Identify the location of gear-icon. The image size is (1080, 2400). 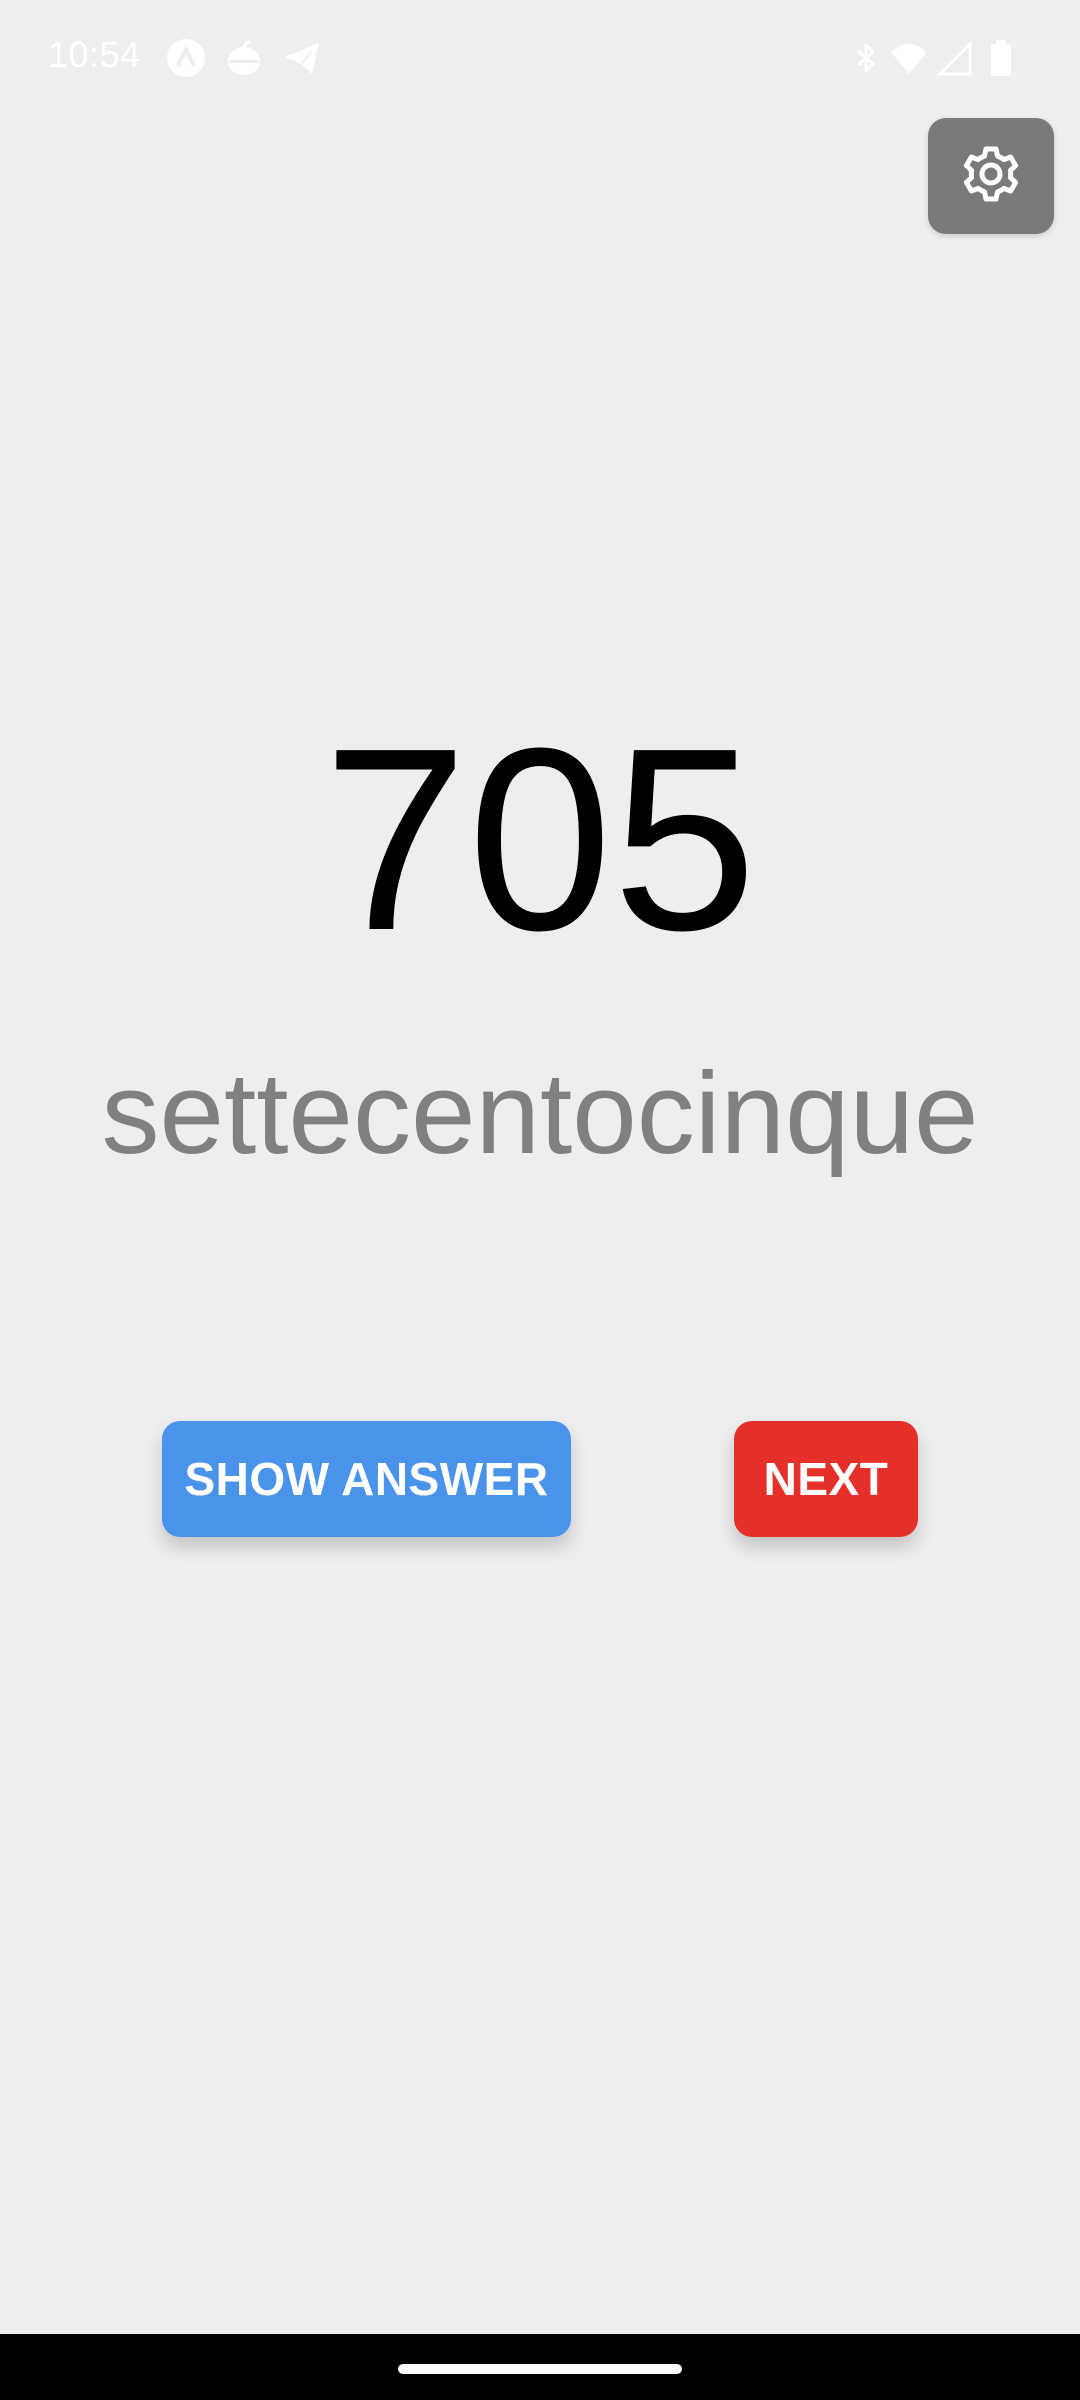
(991, 176).